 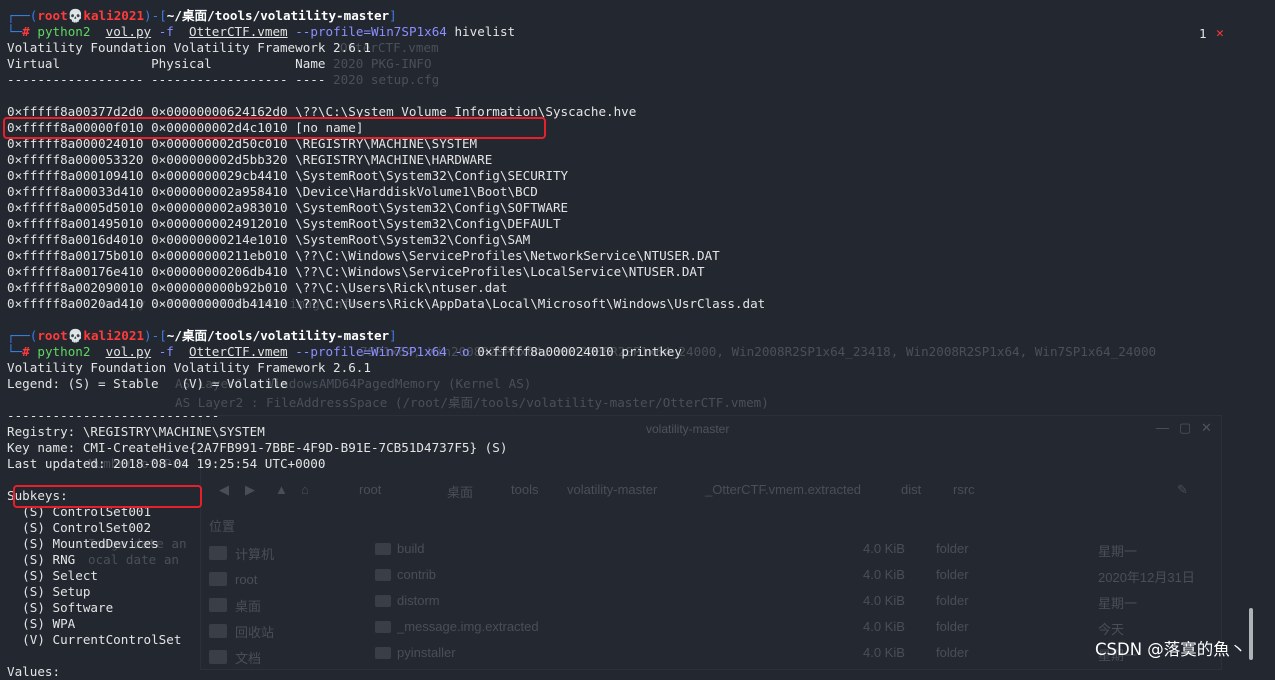 What do you see at coordinates (56, 591) in the screenshot?
I see `subkey-item: (S) Setup` at bounding box center [56, 591].